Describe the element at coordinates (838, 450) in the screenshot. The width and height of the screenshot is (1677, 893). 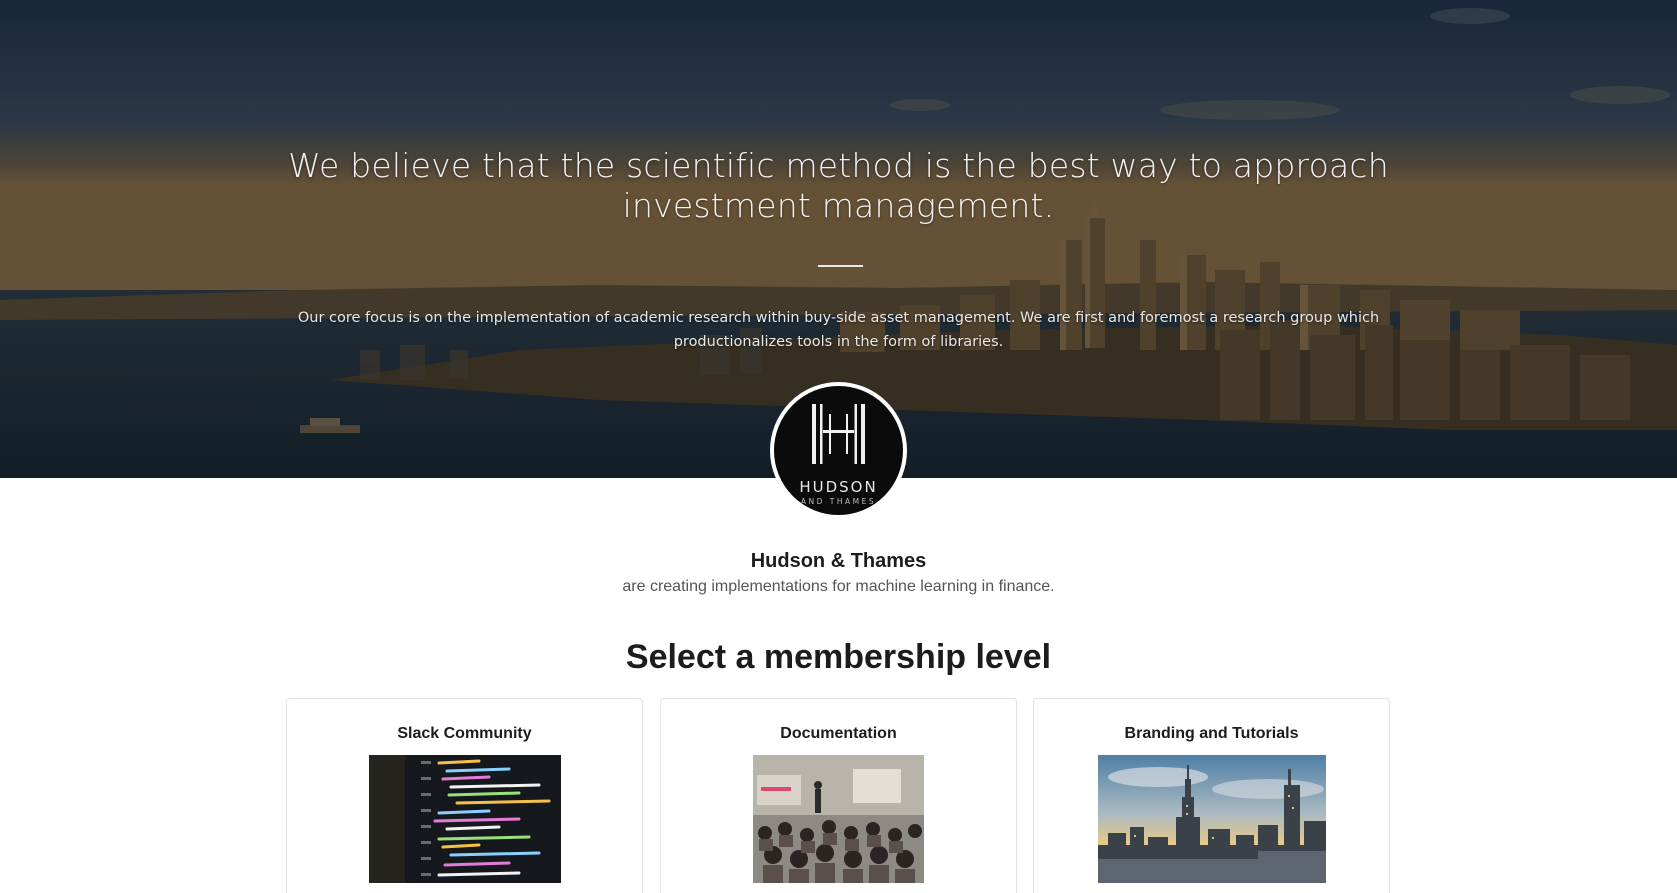
I see `creator-avatar: HUDSON AND THAMES` at that location.